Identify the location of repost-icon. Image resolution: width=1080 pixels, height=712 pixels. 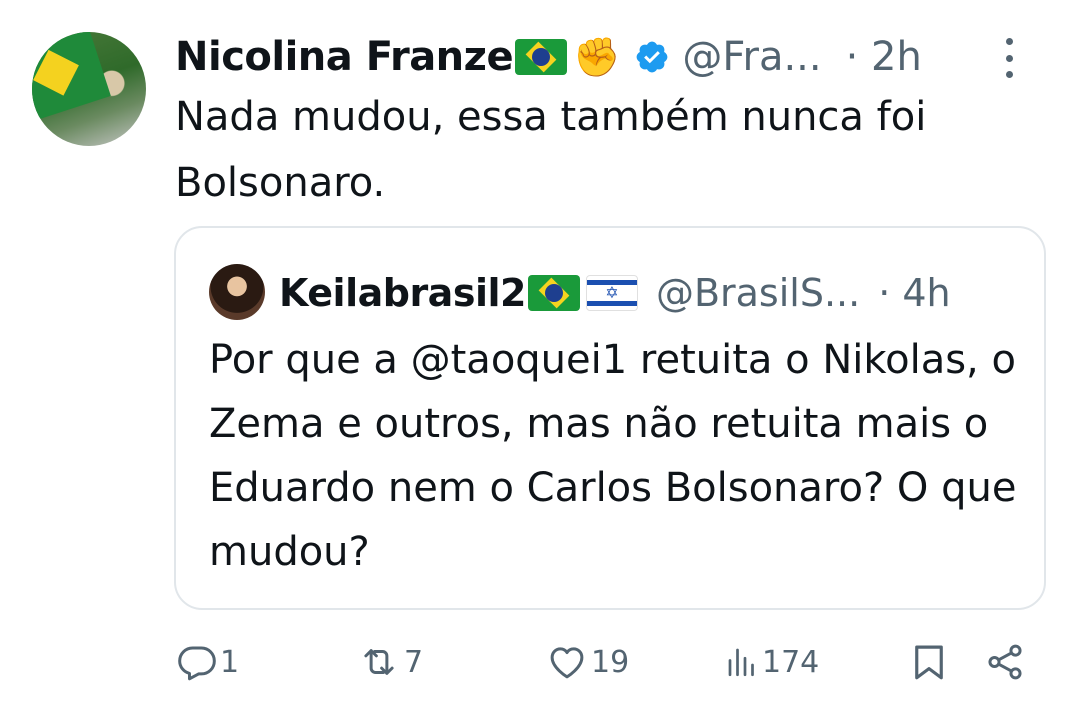
(379, 662).